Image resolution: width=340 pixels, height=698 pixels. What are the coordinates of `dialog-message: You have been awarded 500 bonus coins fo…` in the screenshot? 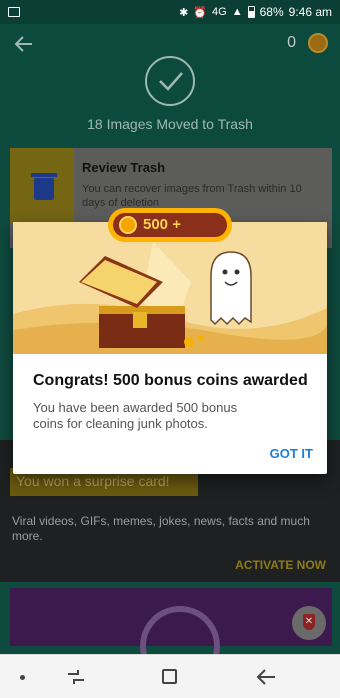 It's located at (135, 415).